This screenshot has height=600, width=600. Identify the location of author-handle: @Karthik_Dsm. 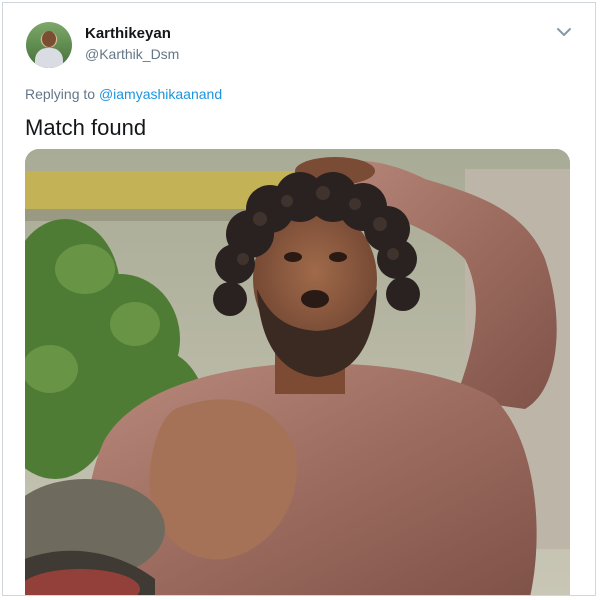
(132, 54).